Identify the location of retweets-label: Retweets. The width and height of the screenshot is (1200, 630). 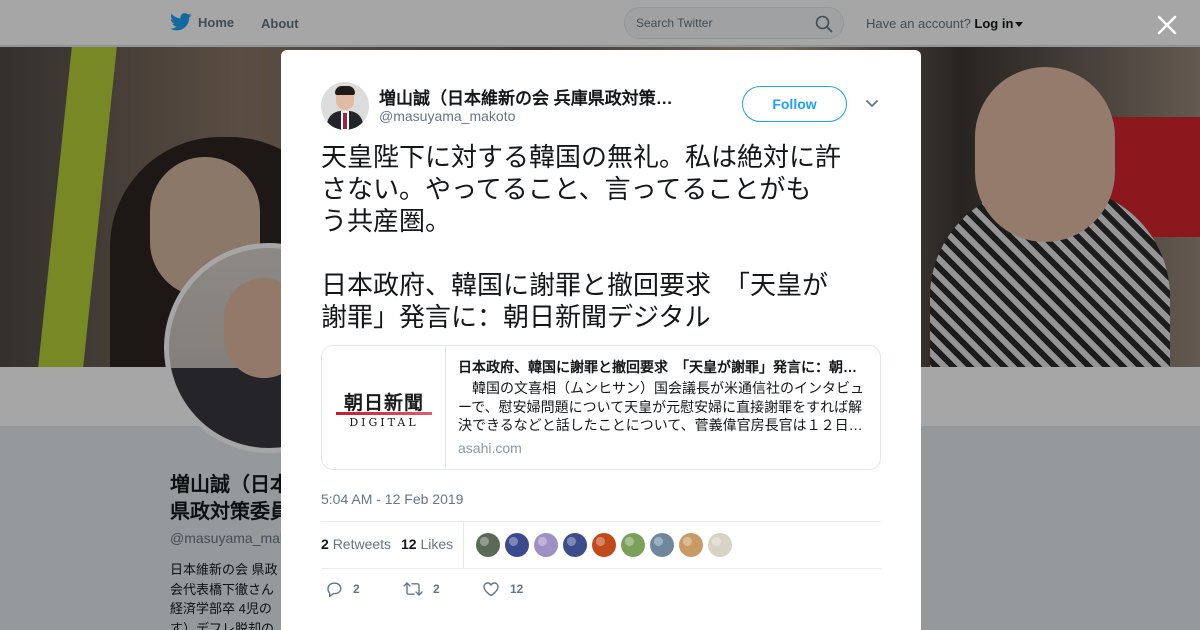
(362, 544).